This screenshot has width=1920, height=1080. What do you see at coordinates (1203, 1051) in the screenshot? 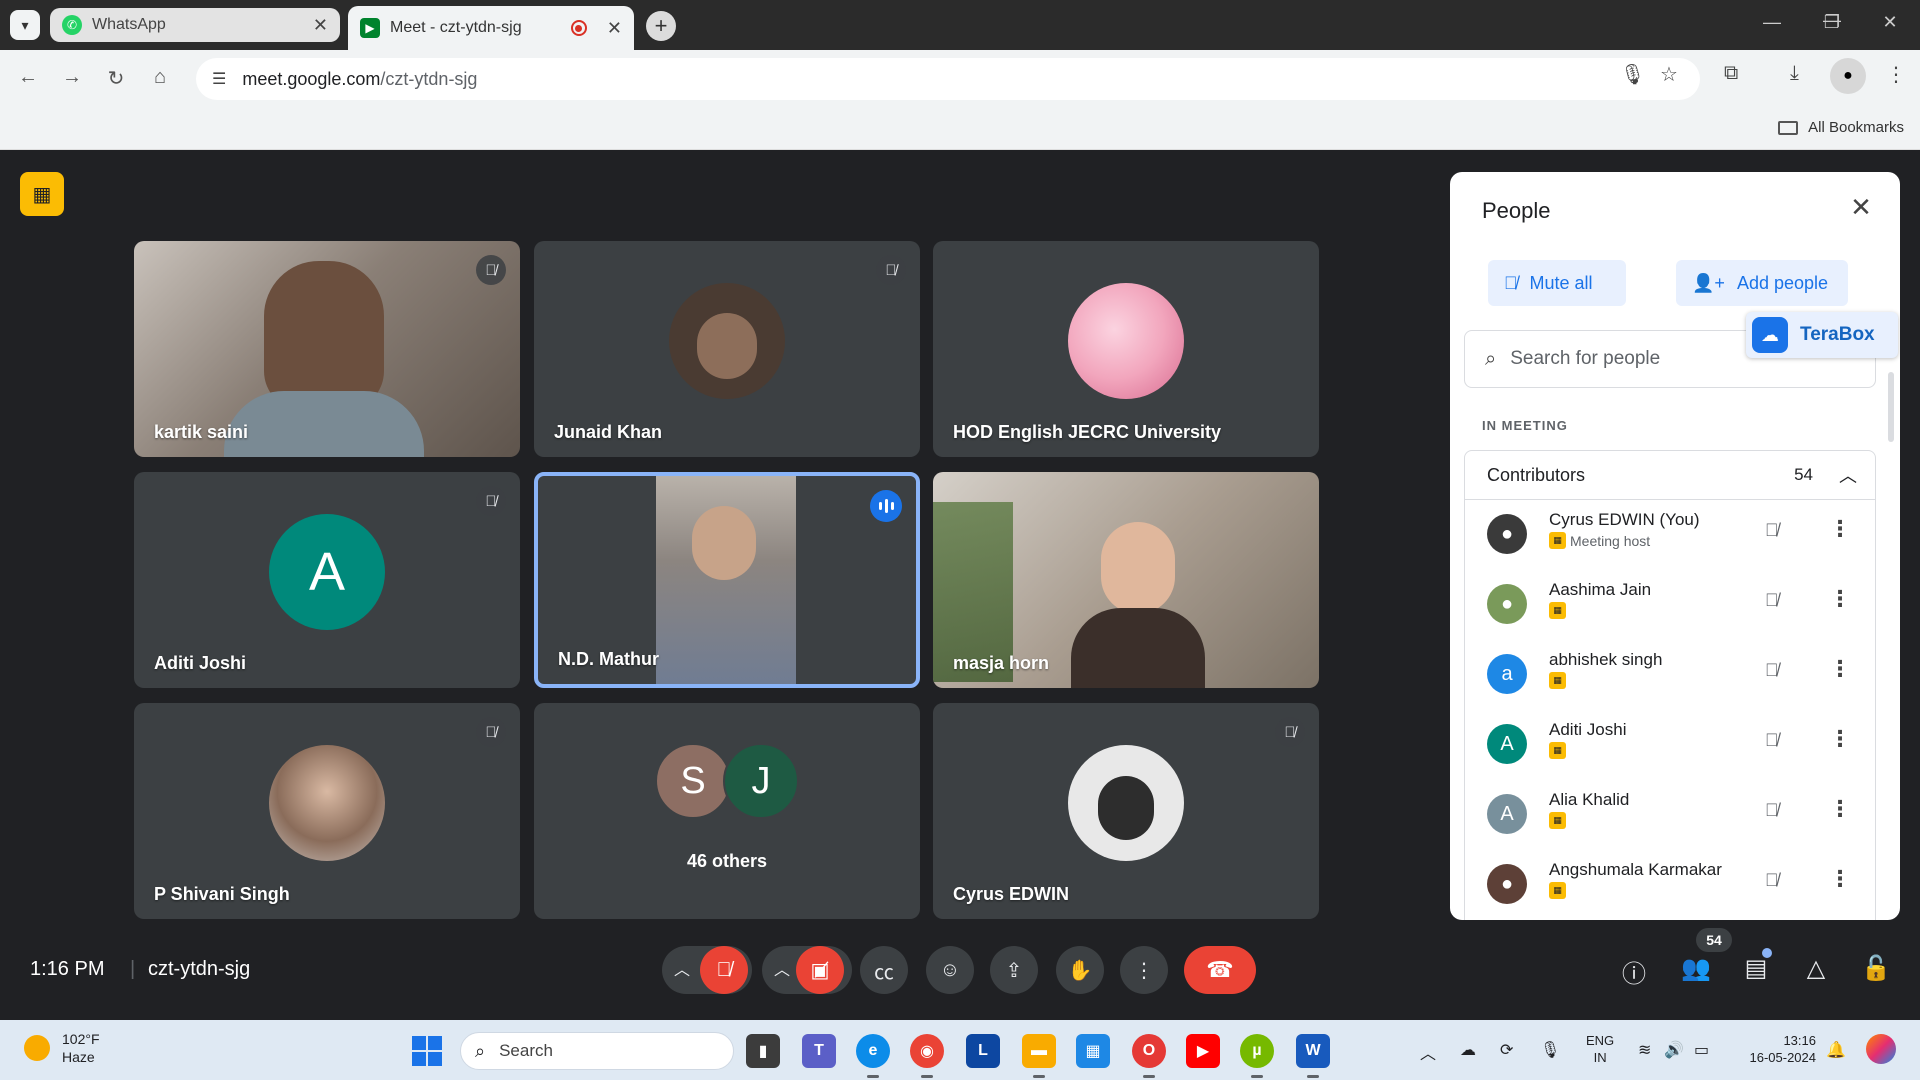
I see `youtube-icon: ▶` at bounding box center [1203, 1051].